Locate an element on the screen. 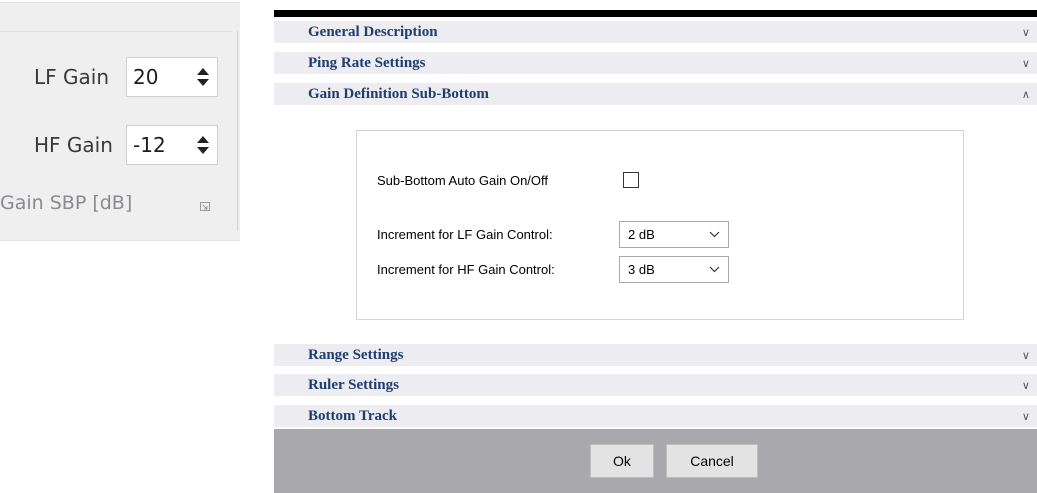  section-title: Bottom Track is located at coordinates (353, 415).